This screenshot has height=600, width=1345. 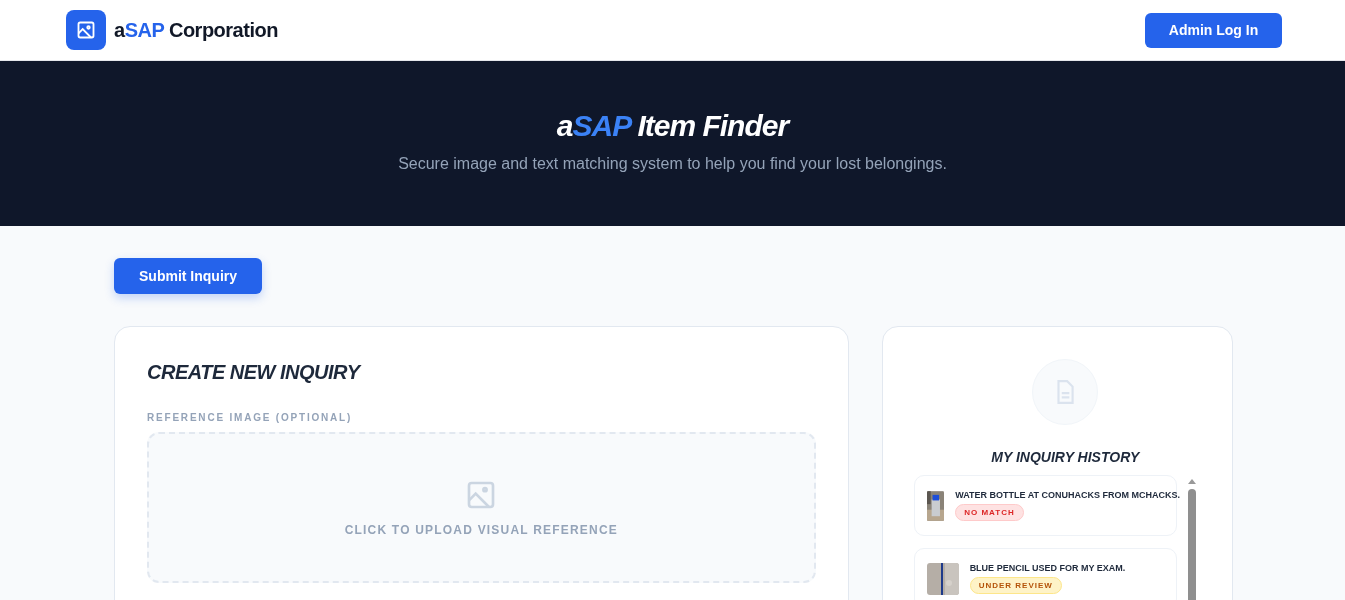 I want to click on status-badge: UNDER REVIEW, so click(x=1015, y=585).